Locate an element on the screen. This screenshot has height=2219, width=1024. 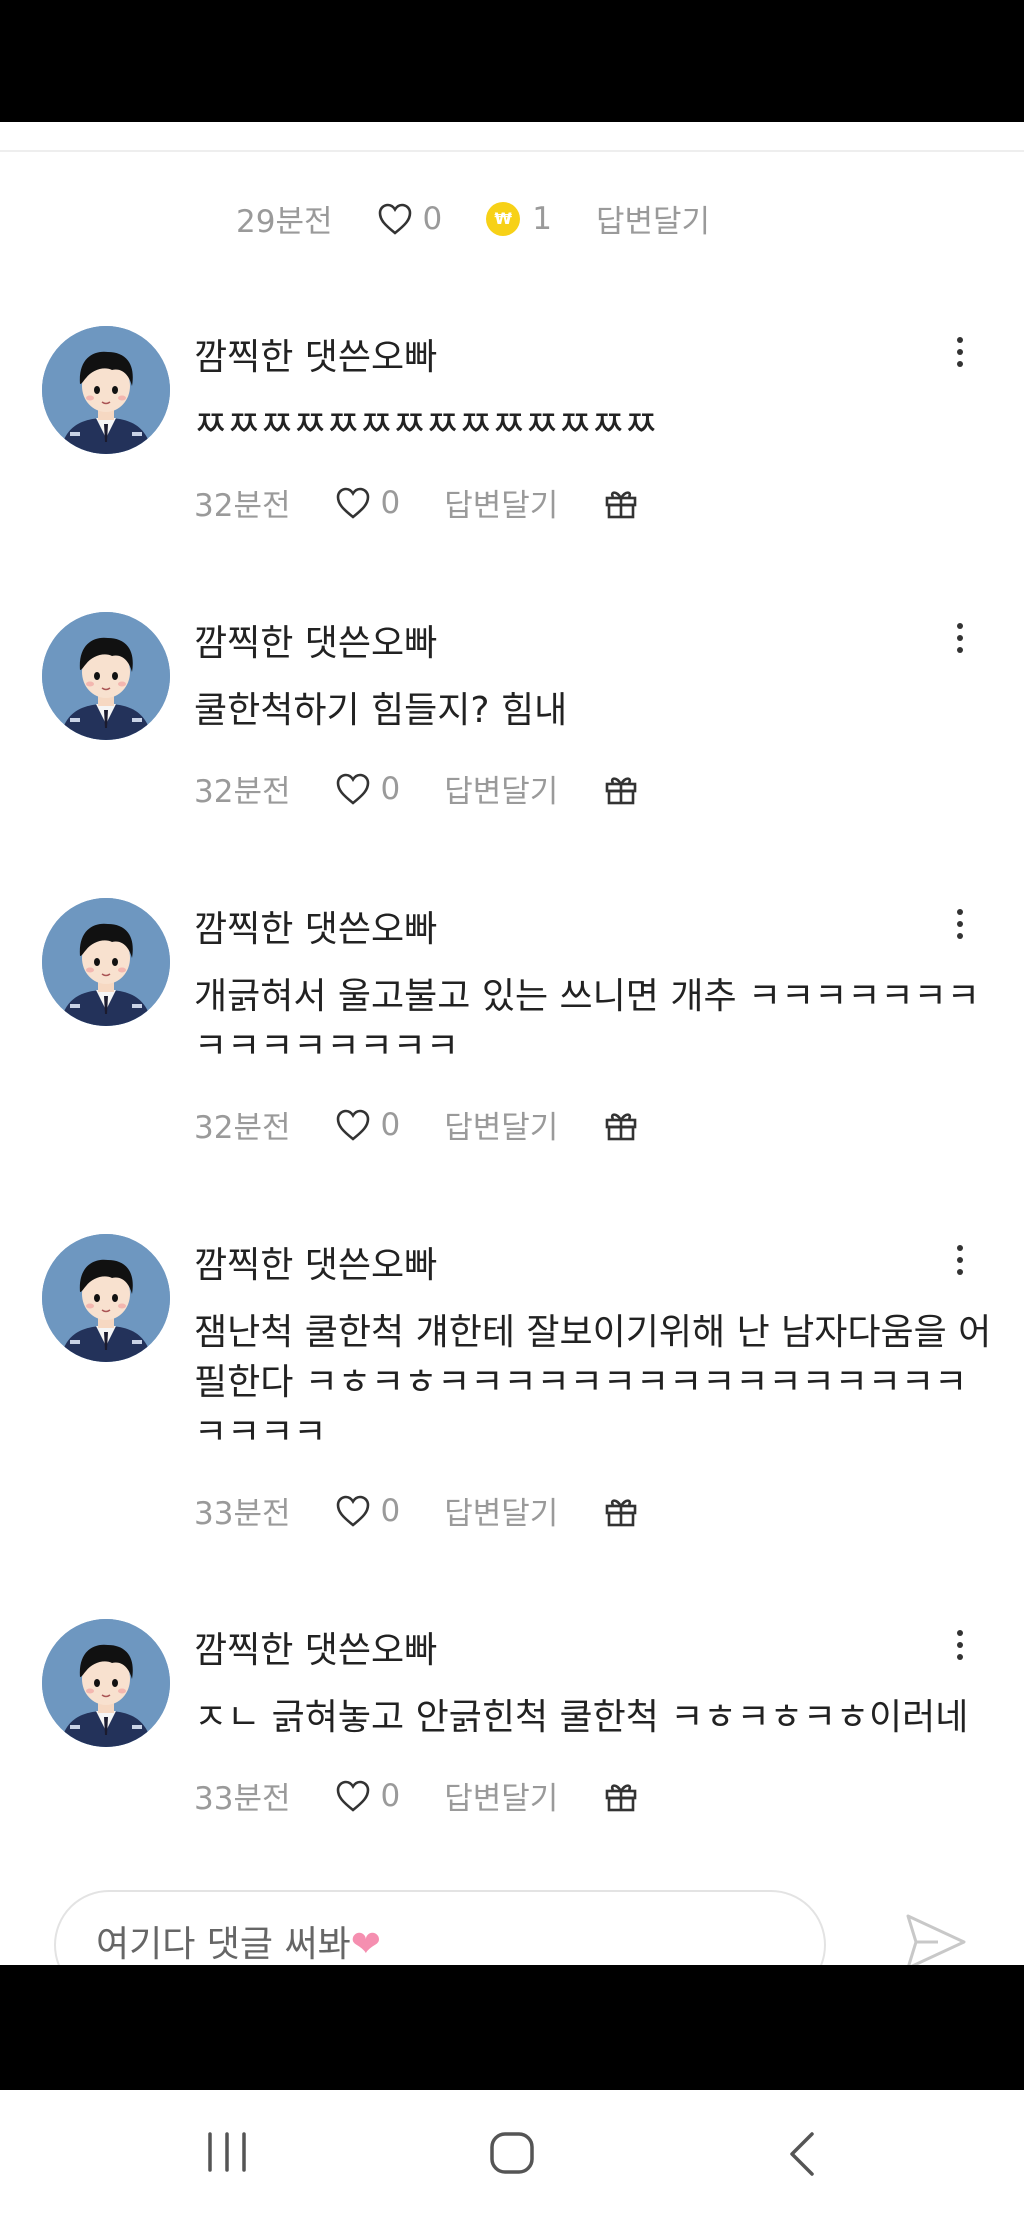
home-icon is located at coordinates (512, 2153).